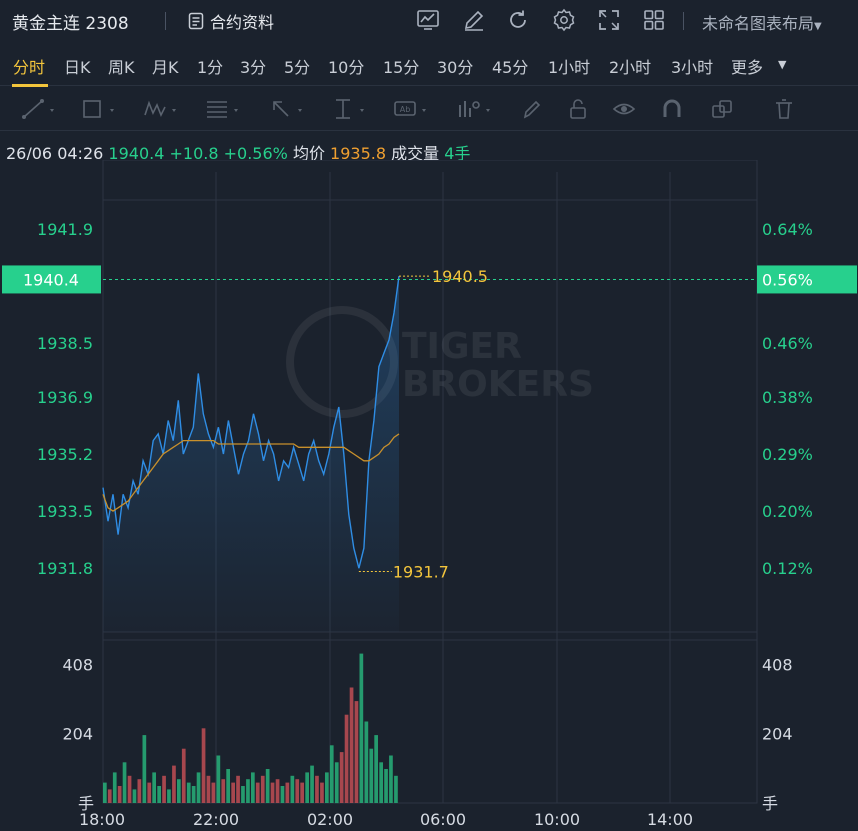 Image resolution: width=858 pixels, height=831 pixels. What do you see at coordinates (51, 279) in the screenshot?
I see `current-price-badge-label: 1940.4` at bounding box center [51, 279].